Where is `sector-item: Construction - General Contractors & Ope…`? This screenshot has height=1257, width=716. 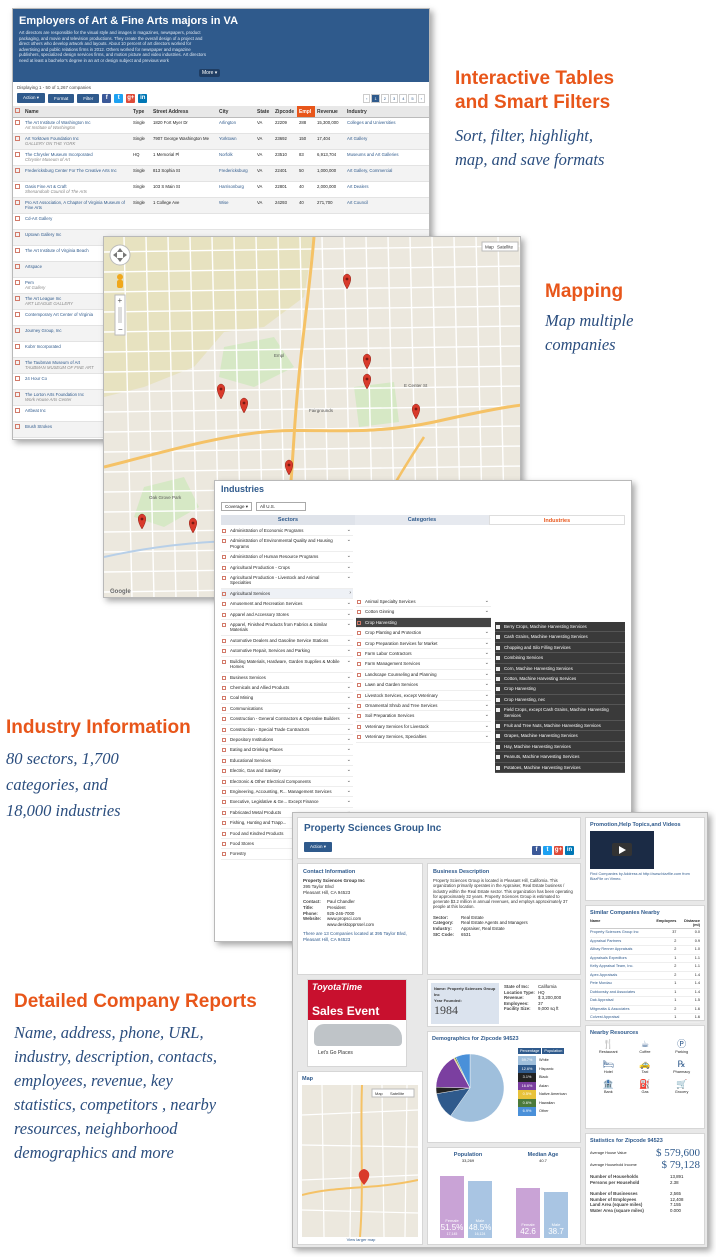
sector-item: Construction - General Contractors & Ope… is located at coordinates (287, 719).